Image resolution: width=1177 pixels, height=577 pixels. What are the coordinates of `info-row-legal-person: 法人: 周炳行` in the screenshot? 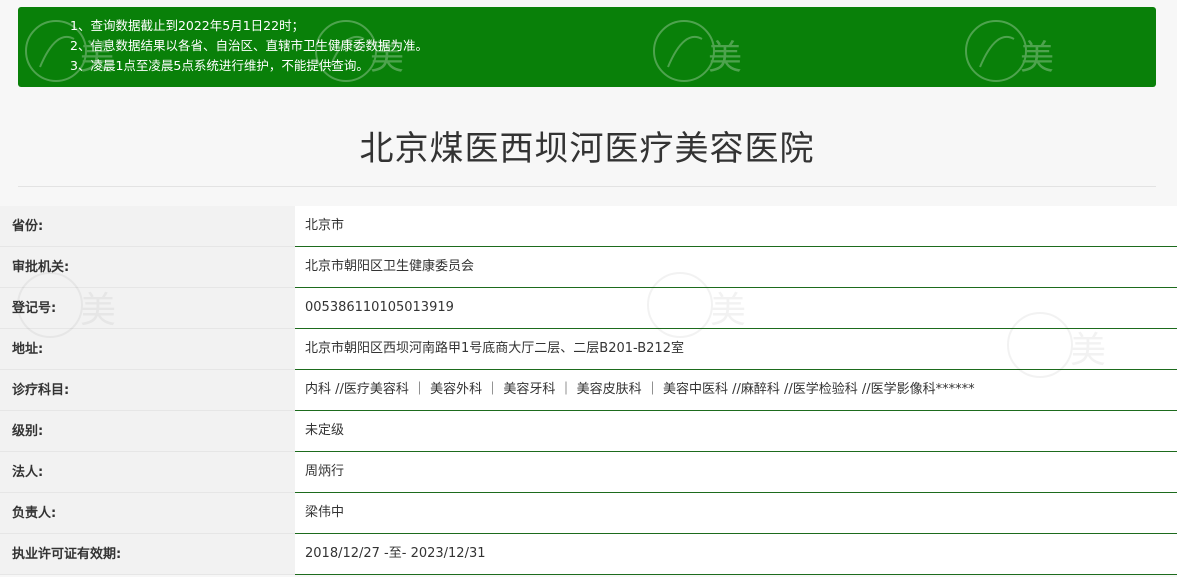 It's located at (588, 472).